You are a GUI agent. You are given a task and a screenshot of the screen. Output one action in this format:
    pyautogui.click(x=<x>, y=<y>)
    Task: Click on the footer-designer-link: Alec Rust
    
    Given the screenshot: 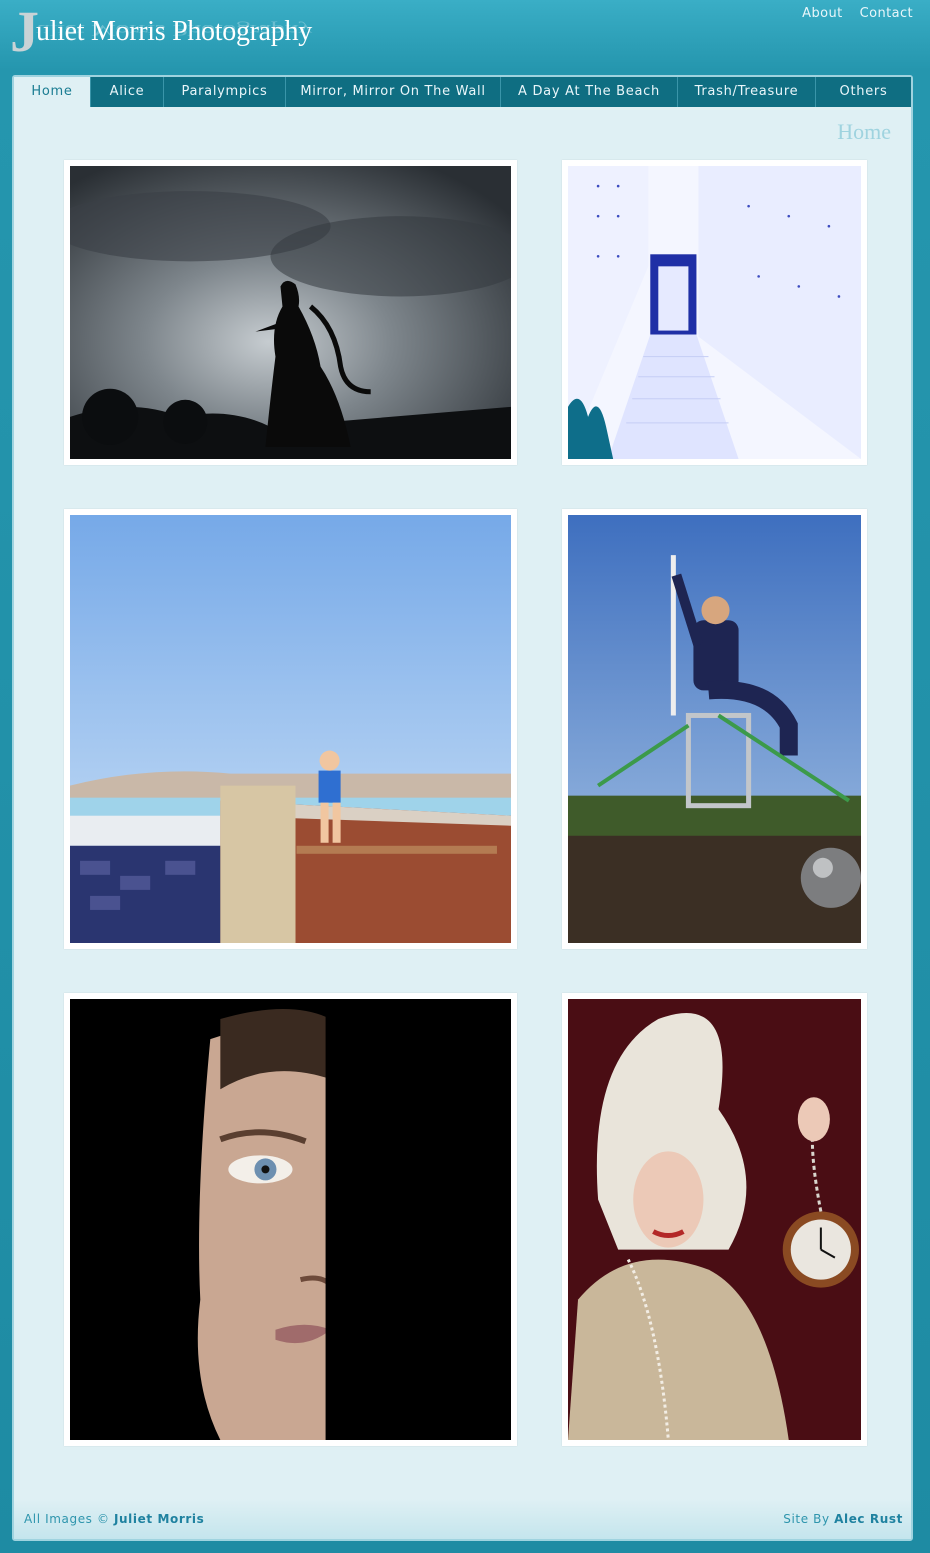 What is the action you would take?
    pyautogui.click(x=868, y=1519)
    